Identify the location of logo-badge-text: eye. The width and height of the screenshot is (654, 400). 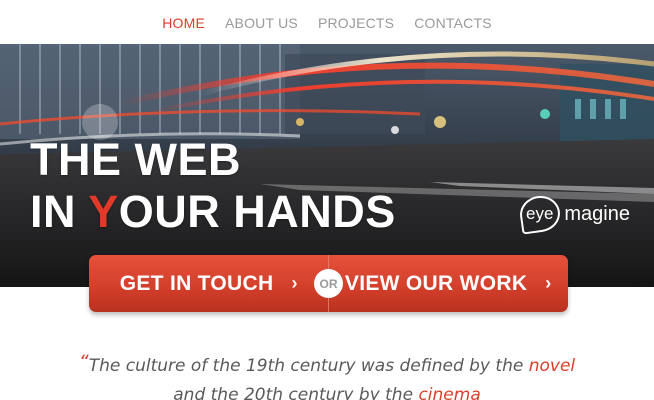
(540, 214).